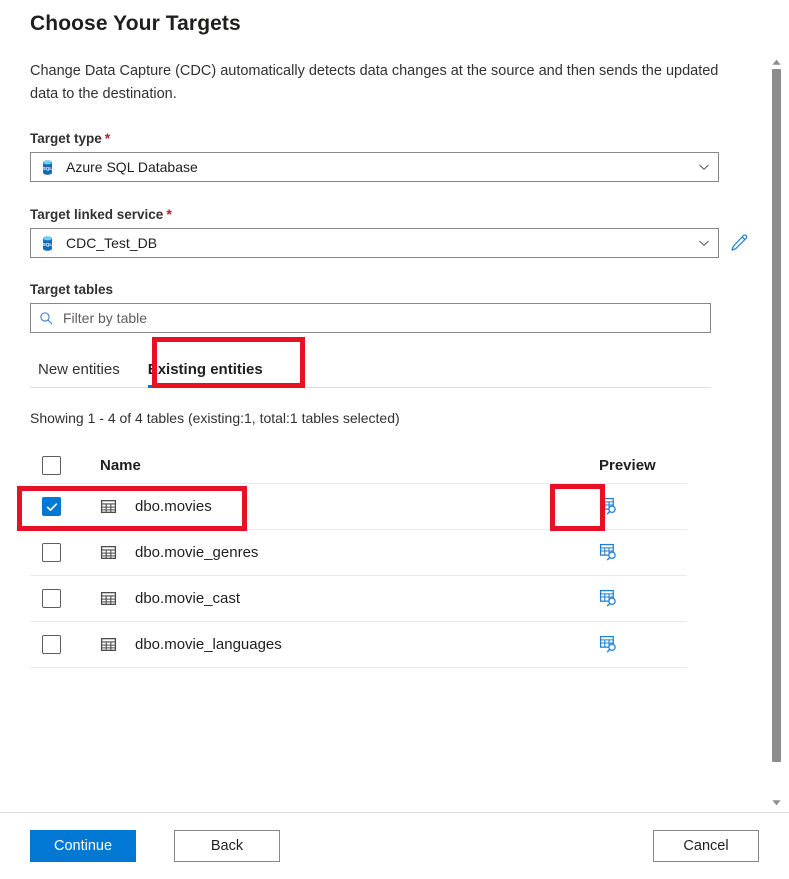 The image size is (789, 879). I want to click on row-name-cell: dbo.movies, so click(338, 506).